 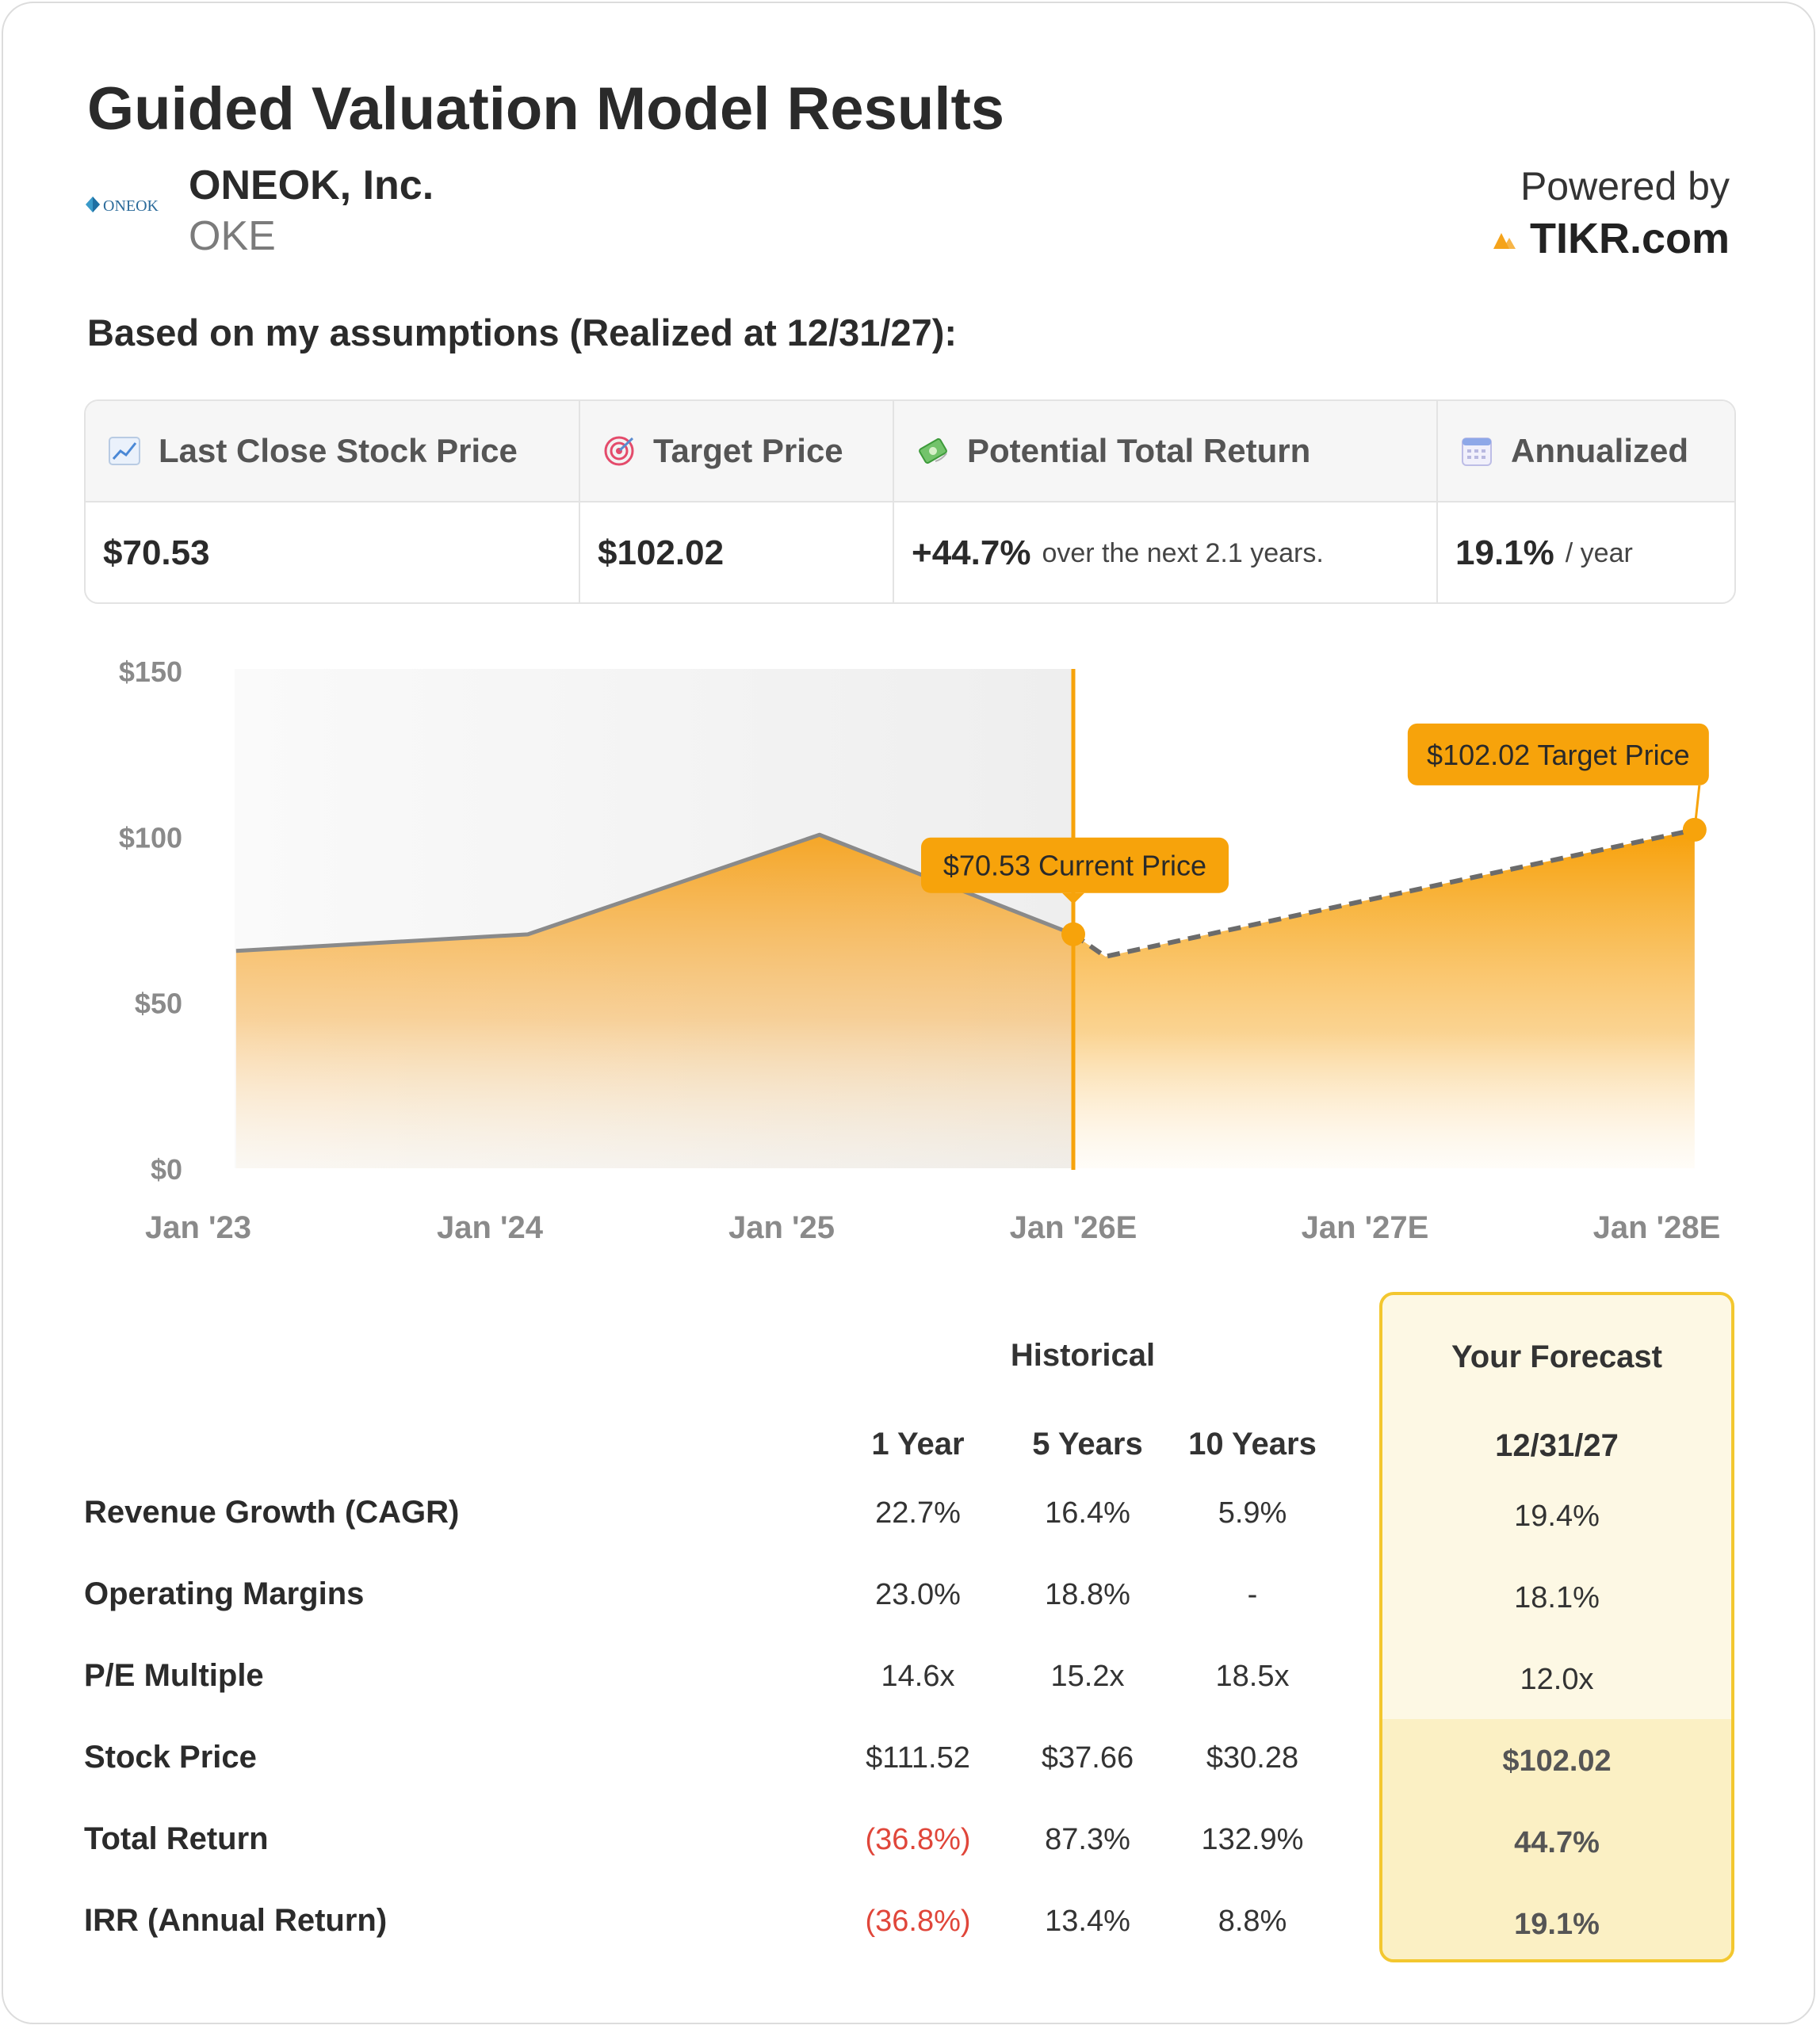 What do you see at coordinates (1252, 1758) in the screenshot?
I see `metric-historical-value: $30.28` at bounding box center [1252, 1758].